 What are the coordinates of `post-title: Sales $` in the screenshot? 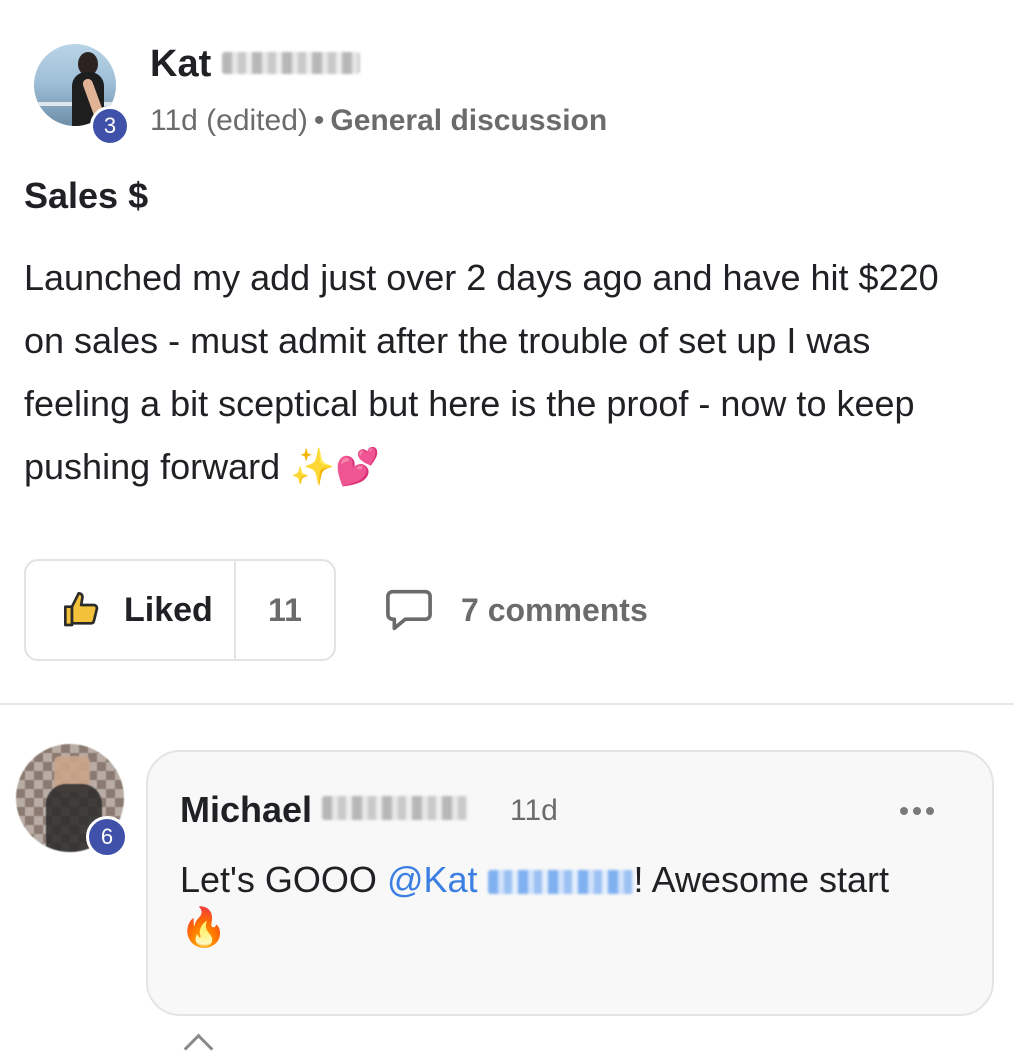 It's located at (86, 195).